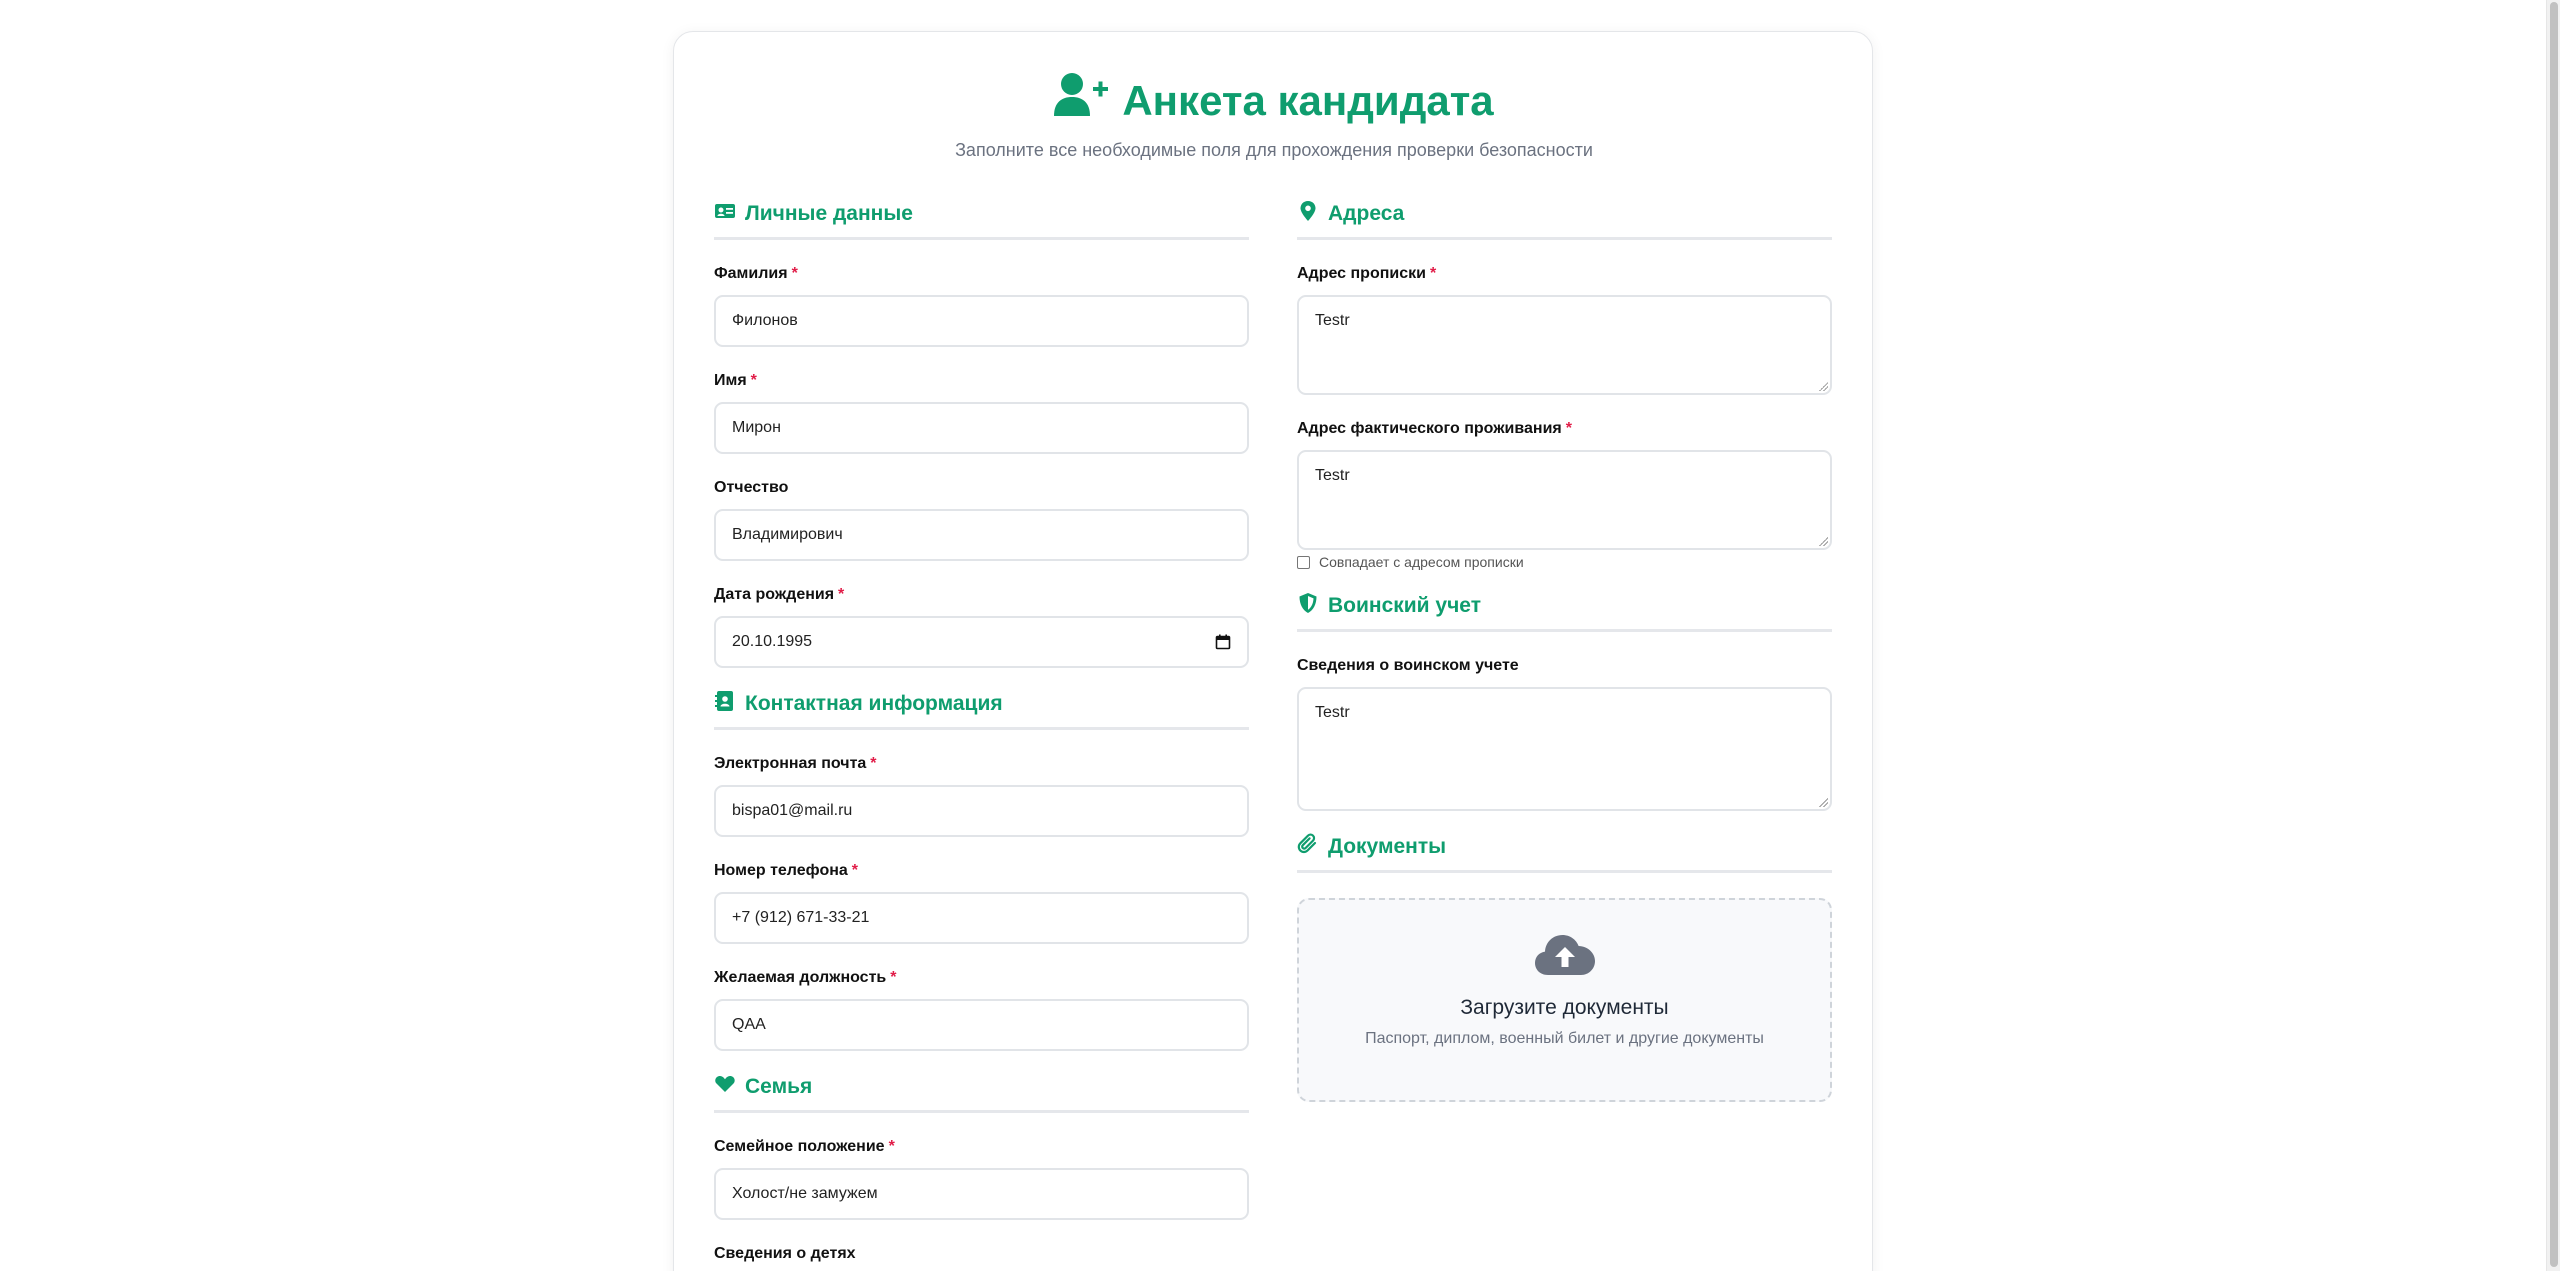 The height and width of the screenshot is (1271, 2560). I want to click on email-label: Электронная почта *, so click(795, 763).